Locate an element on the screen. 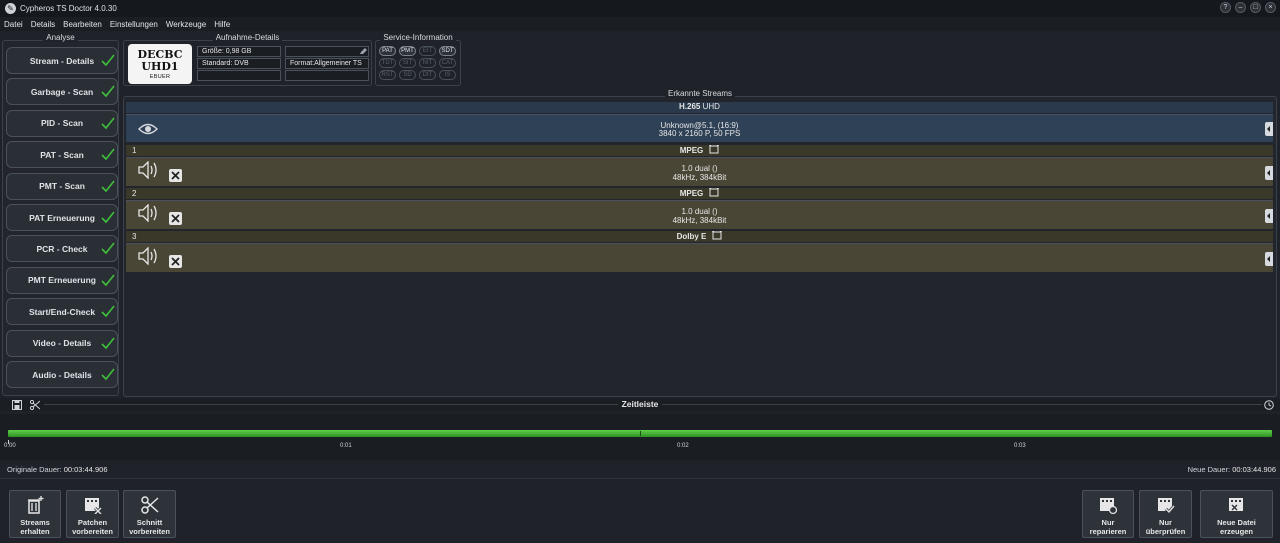  analyse-video-details-button: Video - Details is located at coordinates (62, 343).